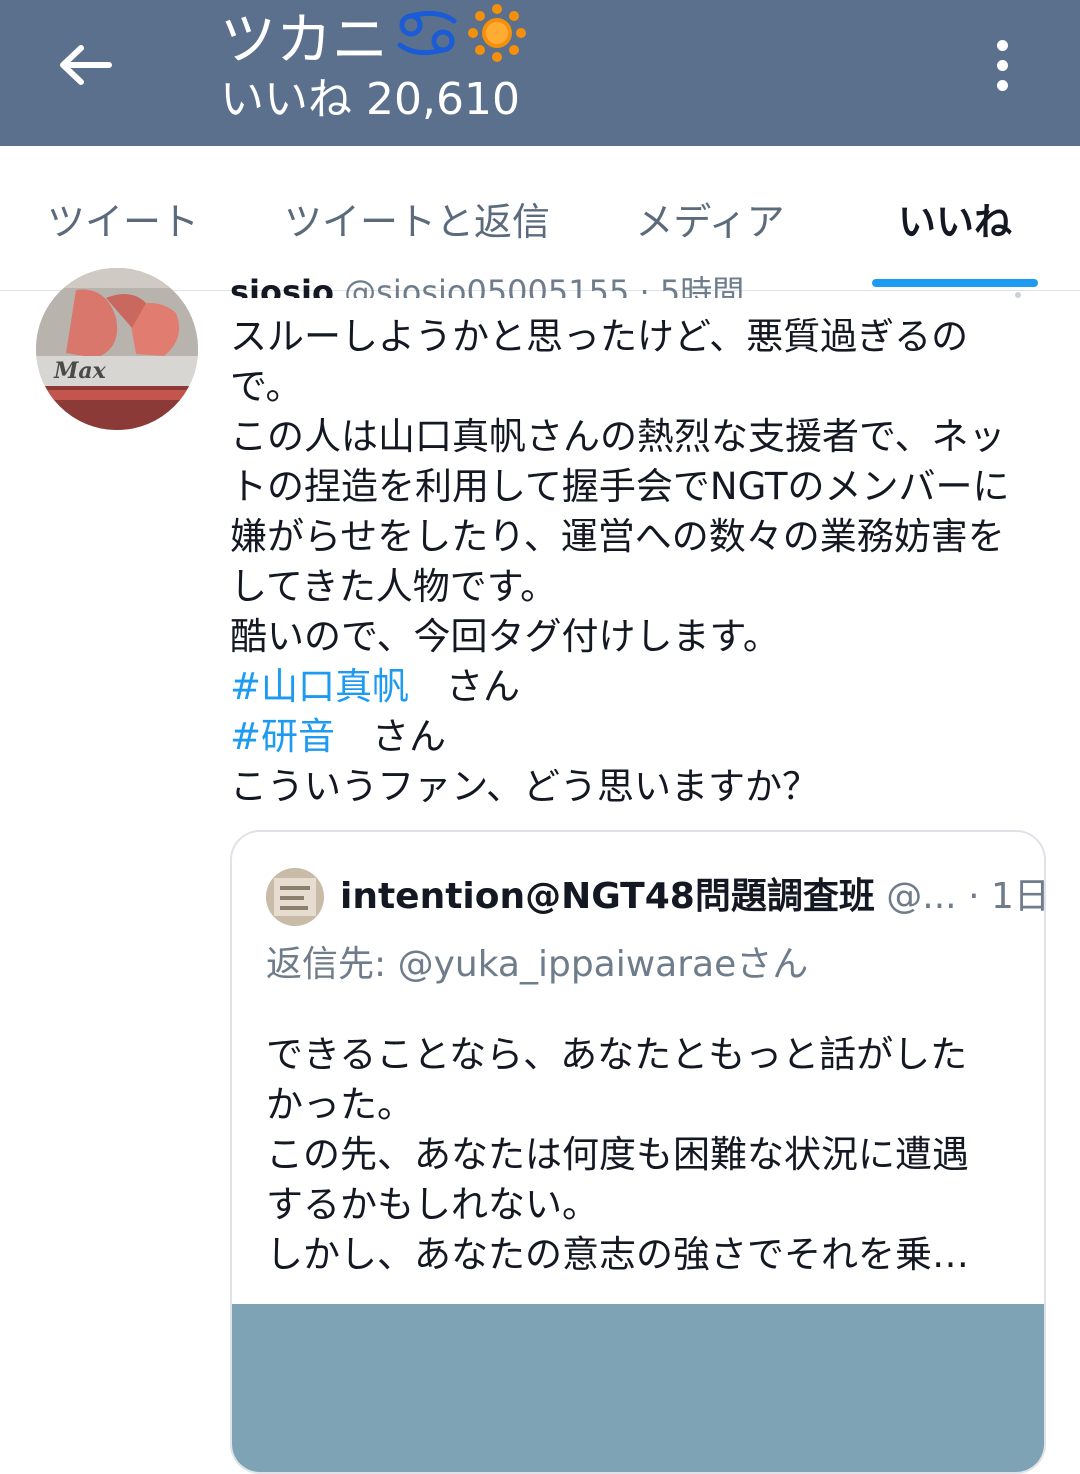 The width and height of the screenshot is (1080, 1474). What do you see at coordinates (617, 1154) in the screenshot?
I see `quoted-line: この先、あなたは何度も困難な状況に遭遇` at bounding box center [617, 1154].